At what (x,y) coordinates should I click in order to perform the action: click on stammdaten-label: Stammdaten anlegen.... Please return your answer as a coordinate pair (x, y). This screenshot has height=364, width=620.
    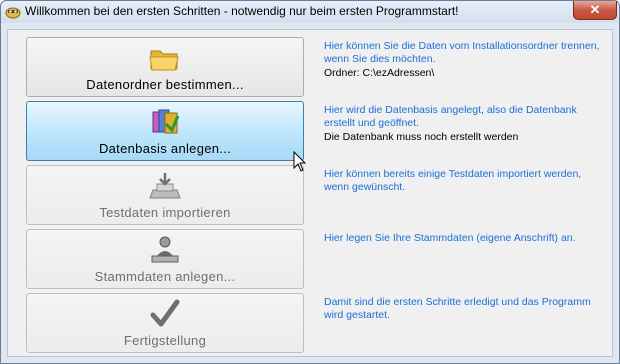
    Looking at the image, I should click on (165, 276).